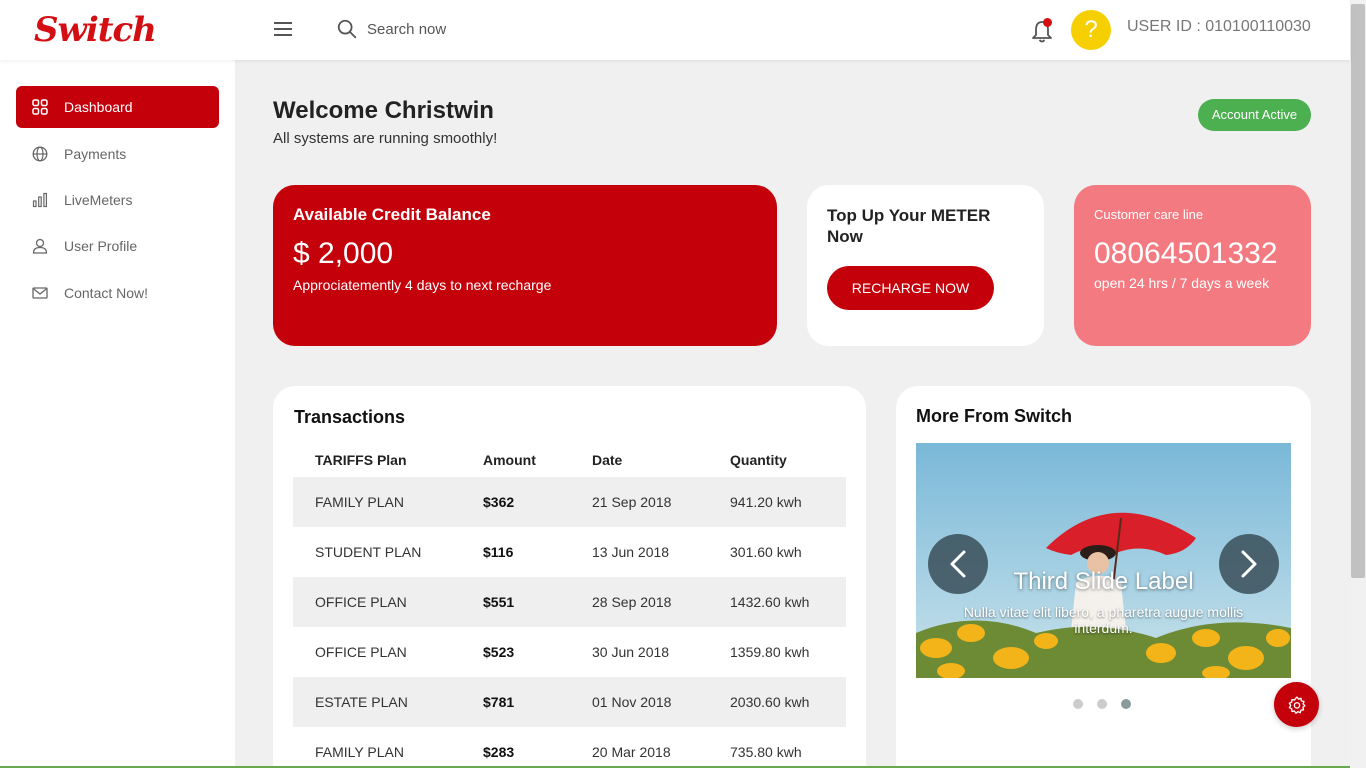 The image size is (1366, 768). I want to click on credit-note: Approciatemently 4 days to next recharge, so click(422, 285).